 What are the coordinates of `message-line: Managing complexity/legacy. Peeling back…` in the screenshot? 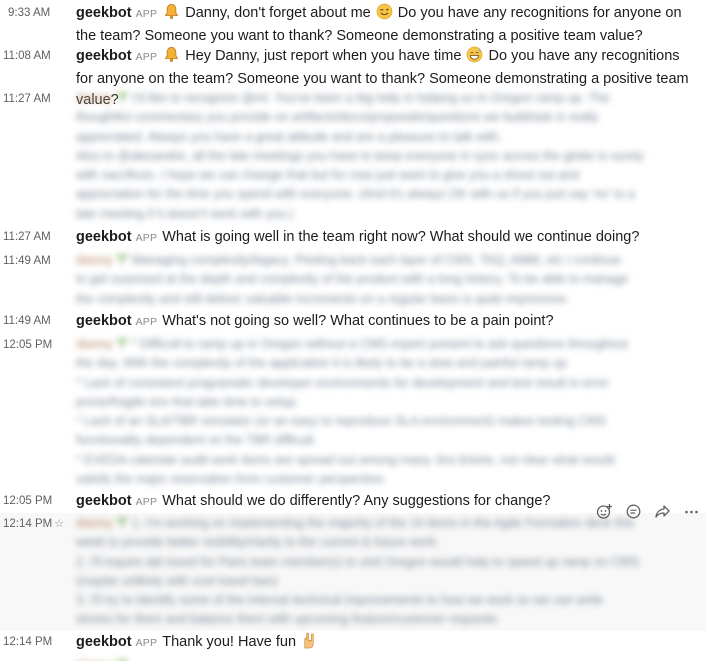 It's located at (376, 260).